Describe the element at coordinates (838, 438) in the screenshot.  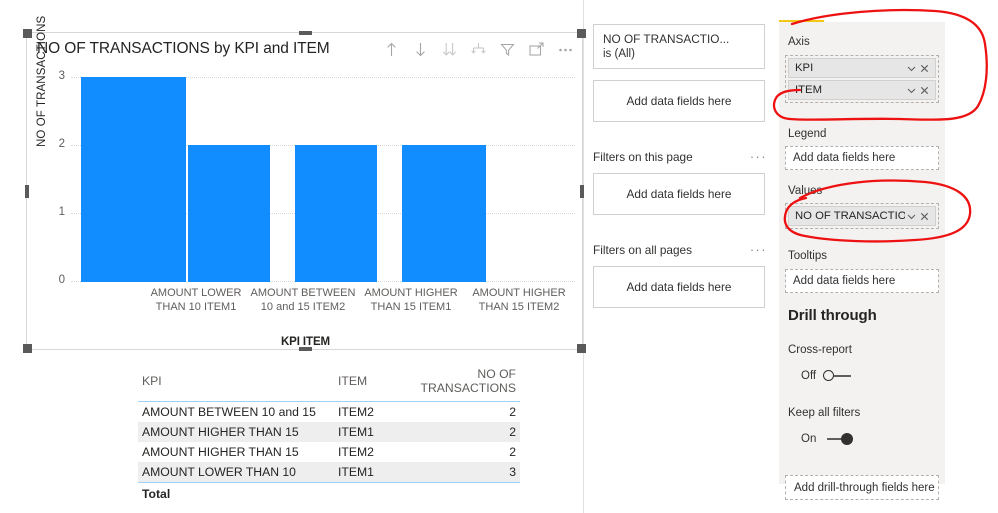
I see `keep-all-filters-toggle` at that location.